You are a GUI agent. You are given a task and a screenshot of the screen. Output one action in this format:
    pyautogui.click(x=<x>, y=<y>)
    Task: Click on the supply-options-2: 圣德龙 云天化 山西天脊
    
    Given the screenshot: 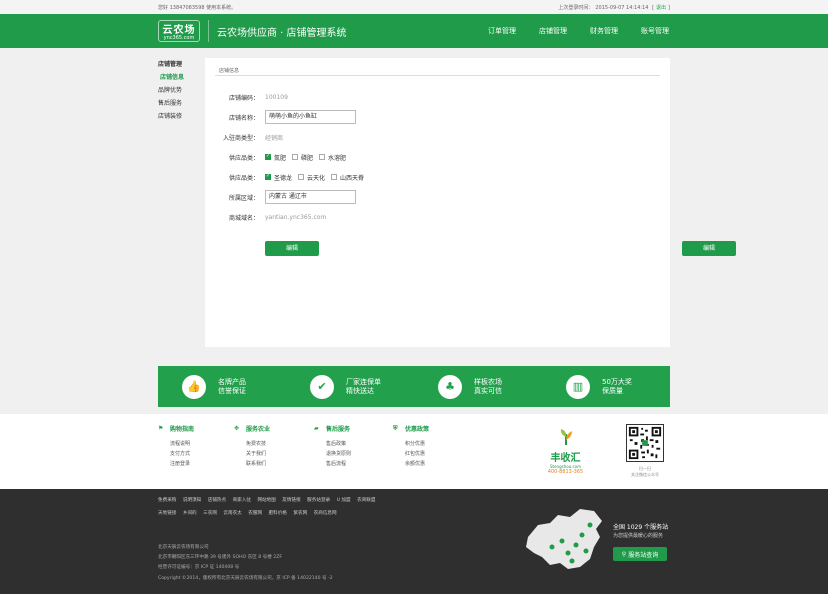 What is the action you would take?
    pyautogui.click(x=317, y=177)
    